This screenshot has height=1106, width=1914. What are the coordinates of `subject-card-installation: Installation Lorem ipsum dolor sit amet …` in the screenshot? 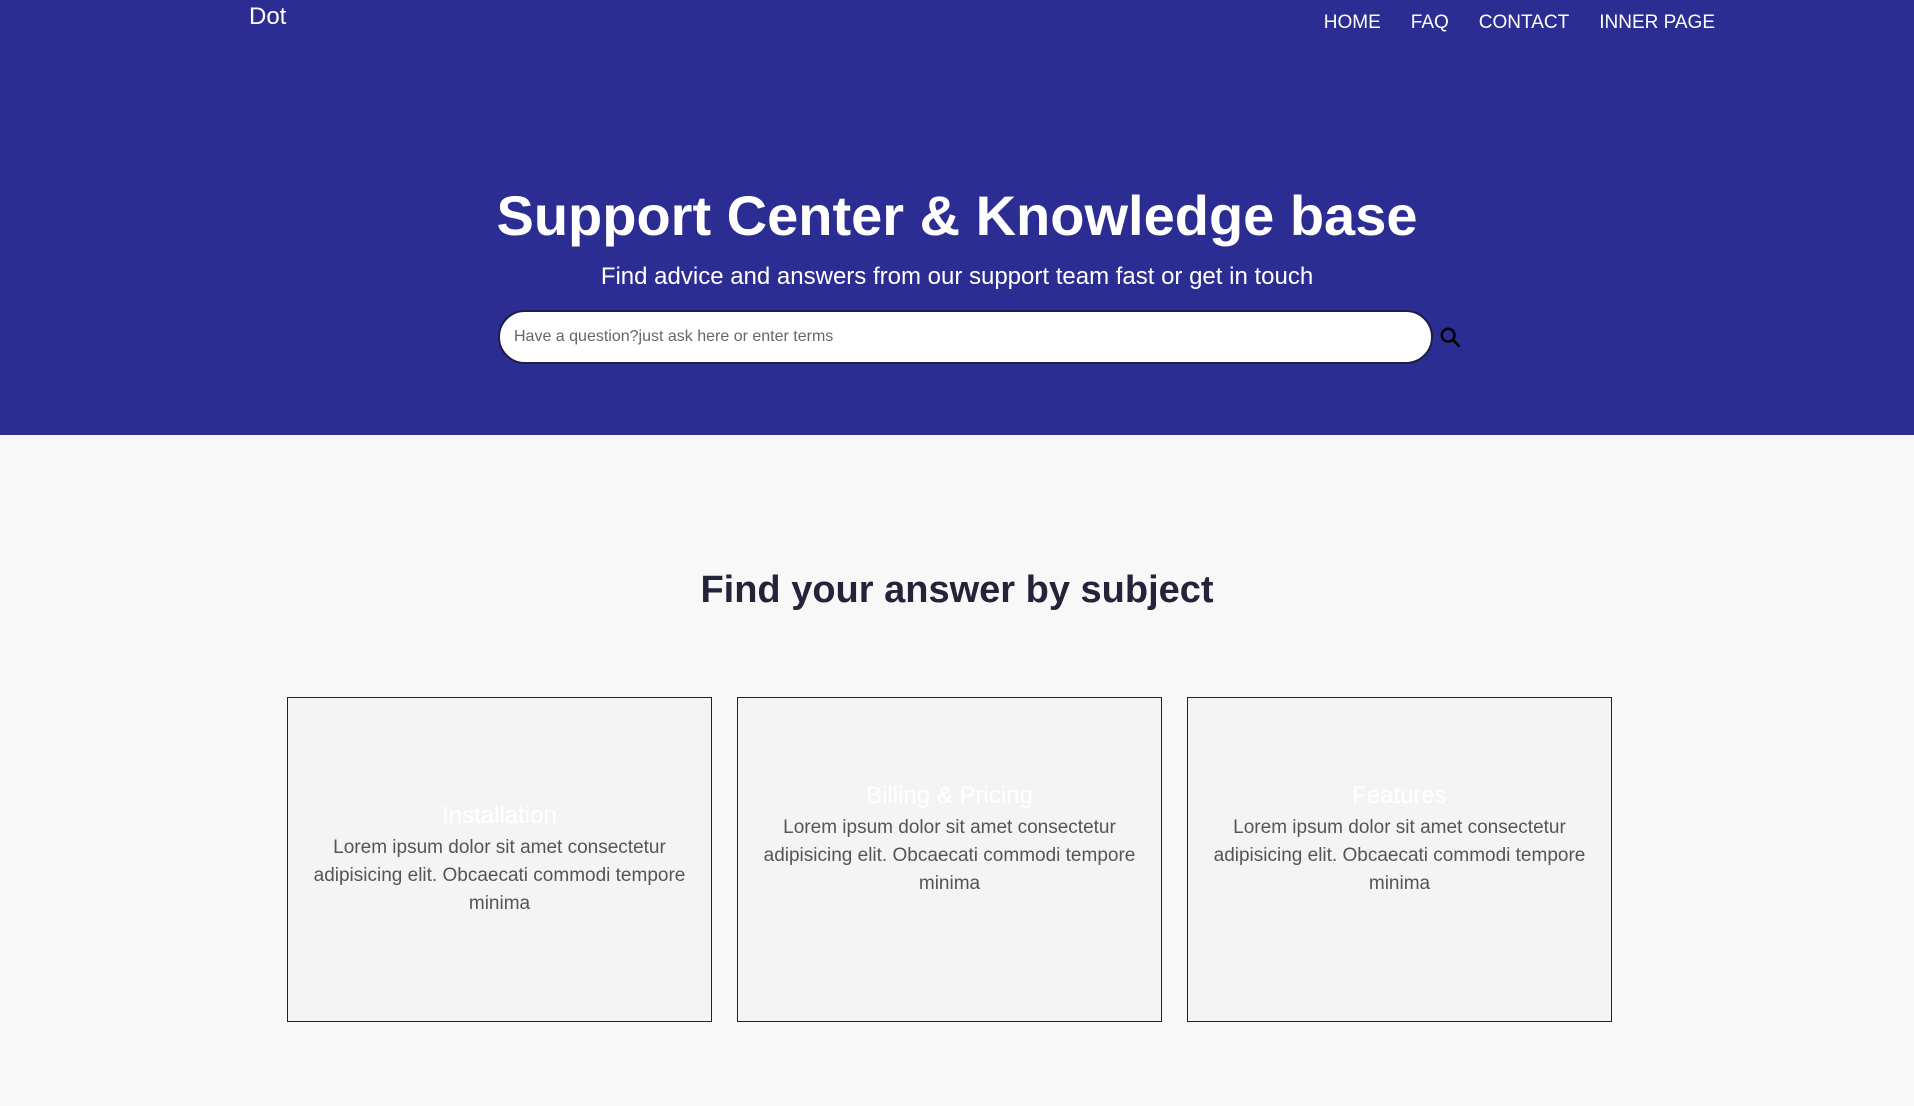 It's located at (499, 859).